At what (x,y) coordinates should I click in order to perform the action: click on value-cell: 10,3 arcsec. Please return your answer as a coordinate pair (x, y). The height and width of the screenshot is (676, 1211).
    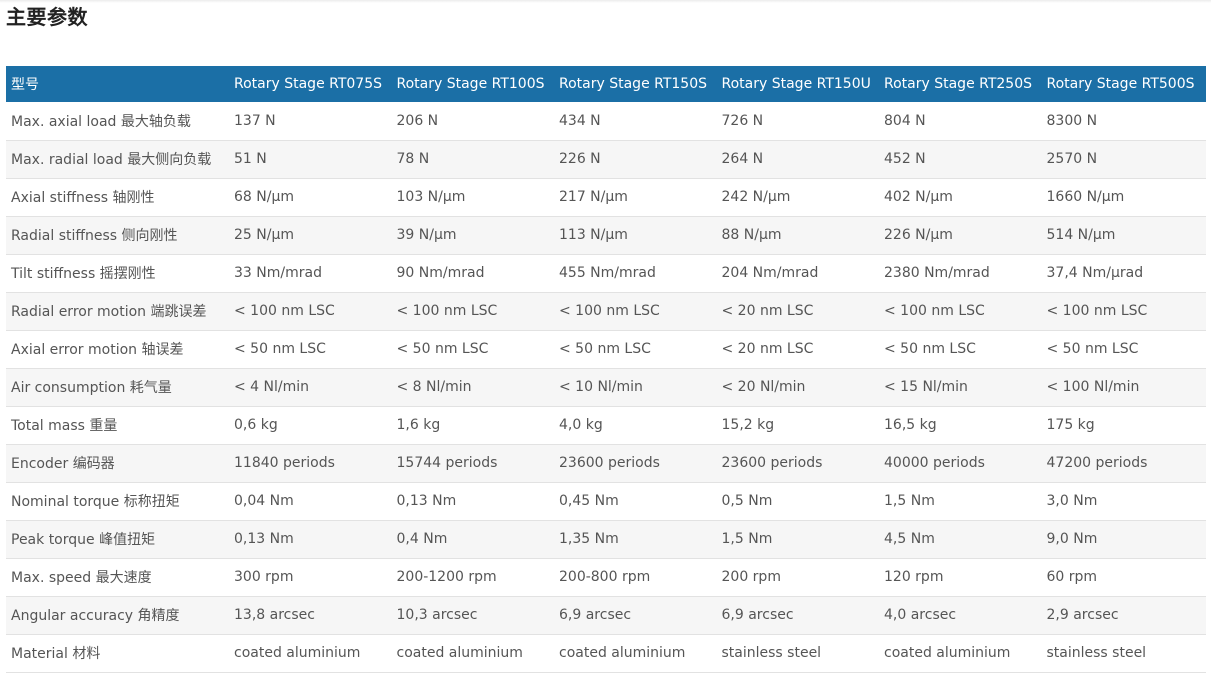
    Looking at the image, I should click on (437, 615).